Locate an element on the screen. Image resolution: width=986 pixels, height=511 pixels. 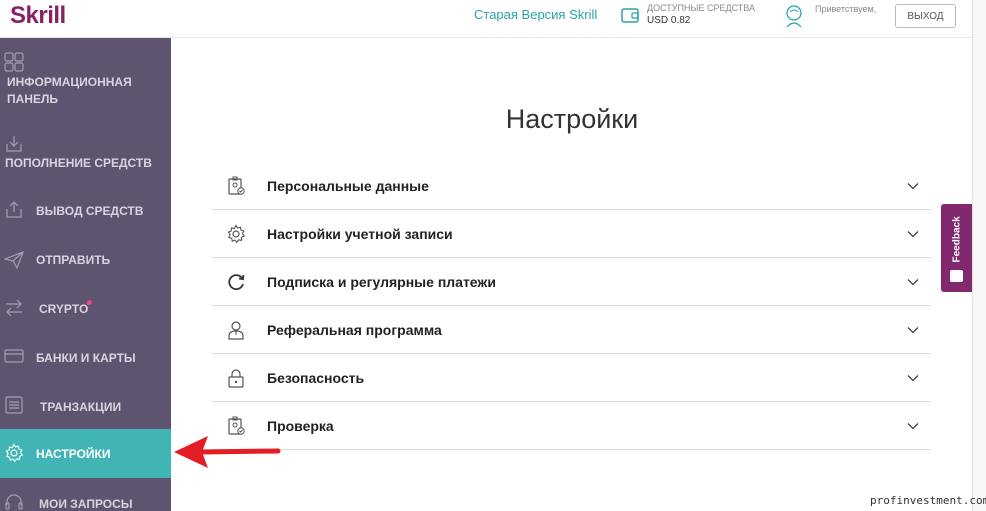
sidebar-item-label: НАСТРОЙКИ is located at coordinates (73, 454).